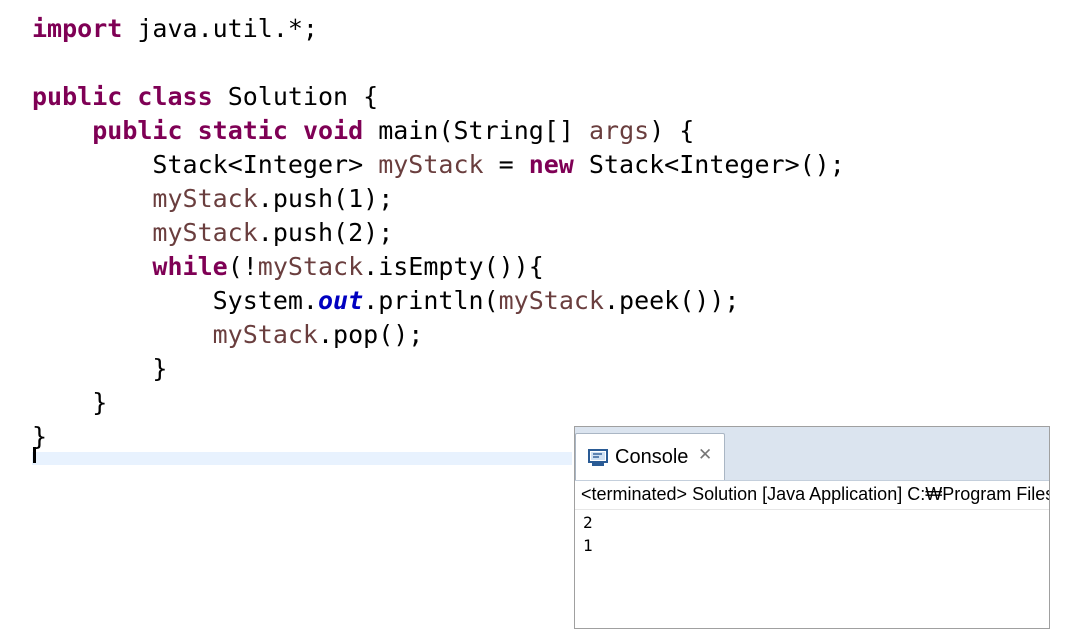 This screenshot has height=640, width=1067. I want to click on code-line: System.out.println(myStack.peek());, so click(386, 301).